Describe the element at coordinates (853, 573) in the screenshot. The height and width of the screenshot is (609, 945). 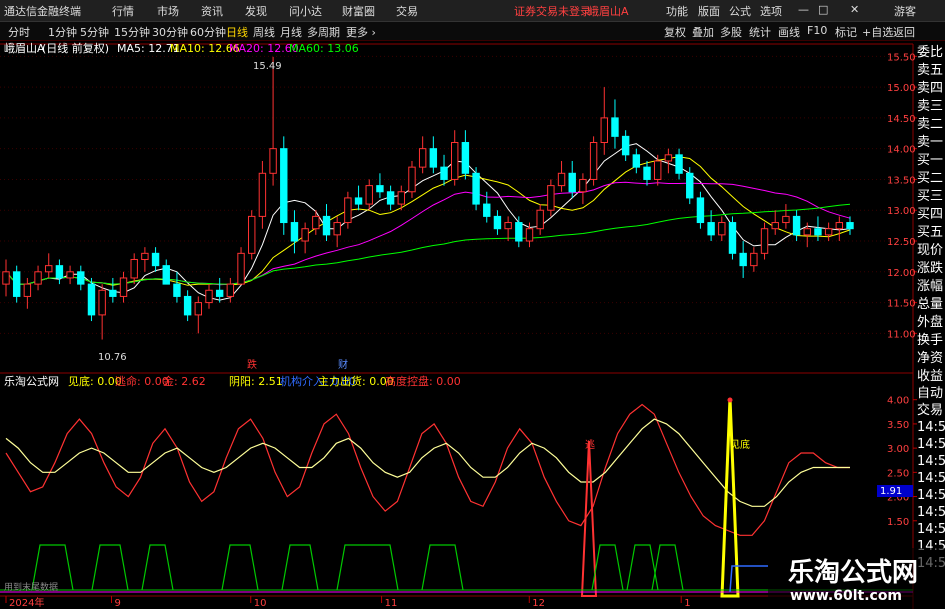
I see `watermark-title: 乐淘公式网` at that location.